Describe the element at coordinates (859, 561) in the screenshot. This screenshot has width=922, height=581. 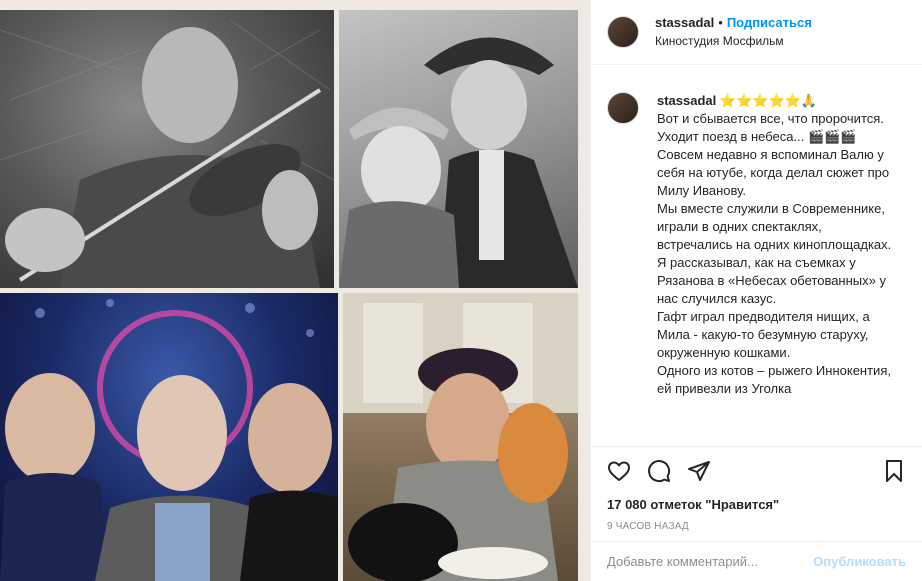
I see `publish-button: Опубликовать` at that location.